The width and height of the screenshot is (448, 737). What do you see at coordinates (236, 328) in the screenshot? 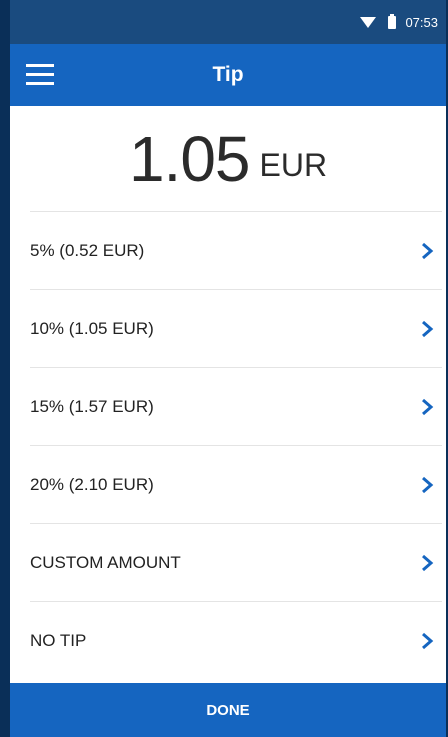
I see `tip-option-10-percent: 10% (1.05 EUR)` at bounding box center [236, 328].